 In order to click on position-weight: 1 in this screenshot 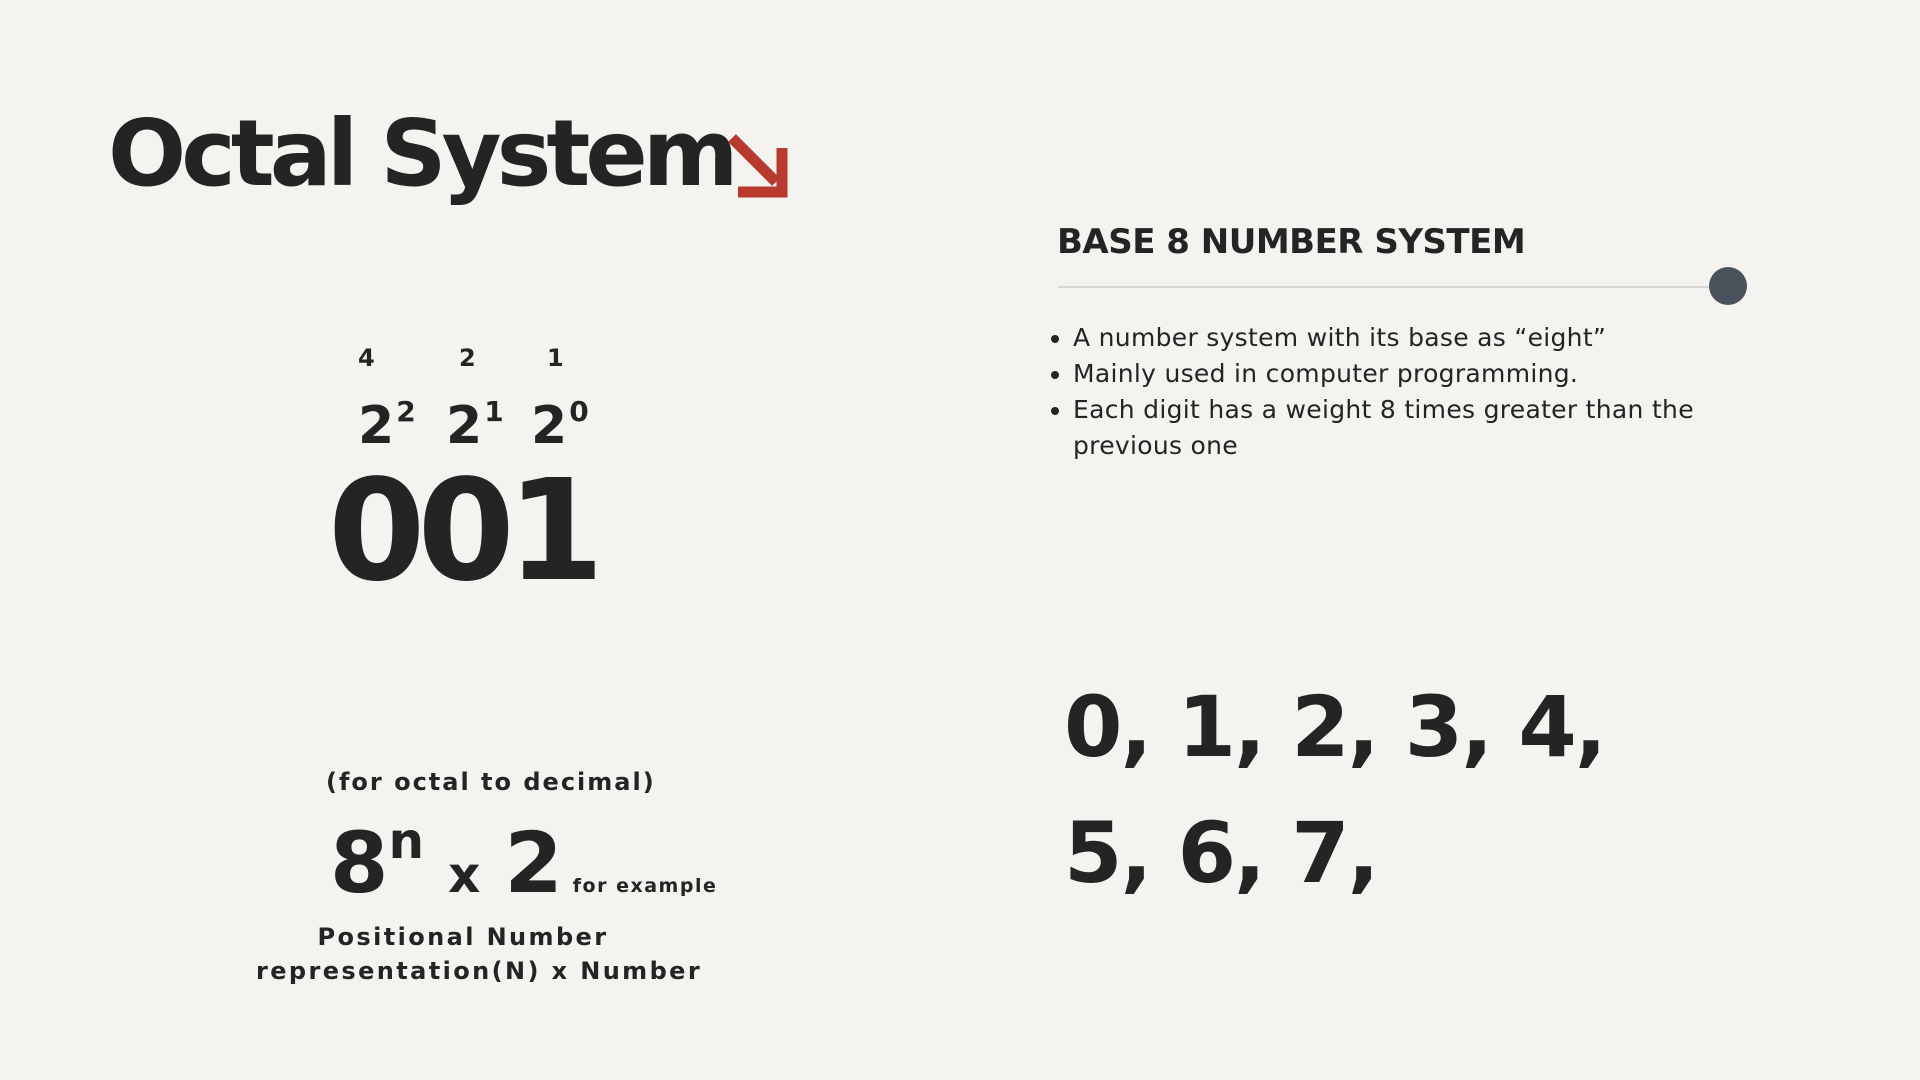, I will do `click(555, 358)`.